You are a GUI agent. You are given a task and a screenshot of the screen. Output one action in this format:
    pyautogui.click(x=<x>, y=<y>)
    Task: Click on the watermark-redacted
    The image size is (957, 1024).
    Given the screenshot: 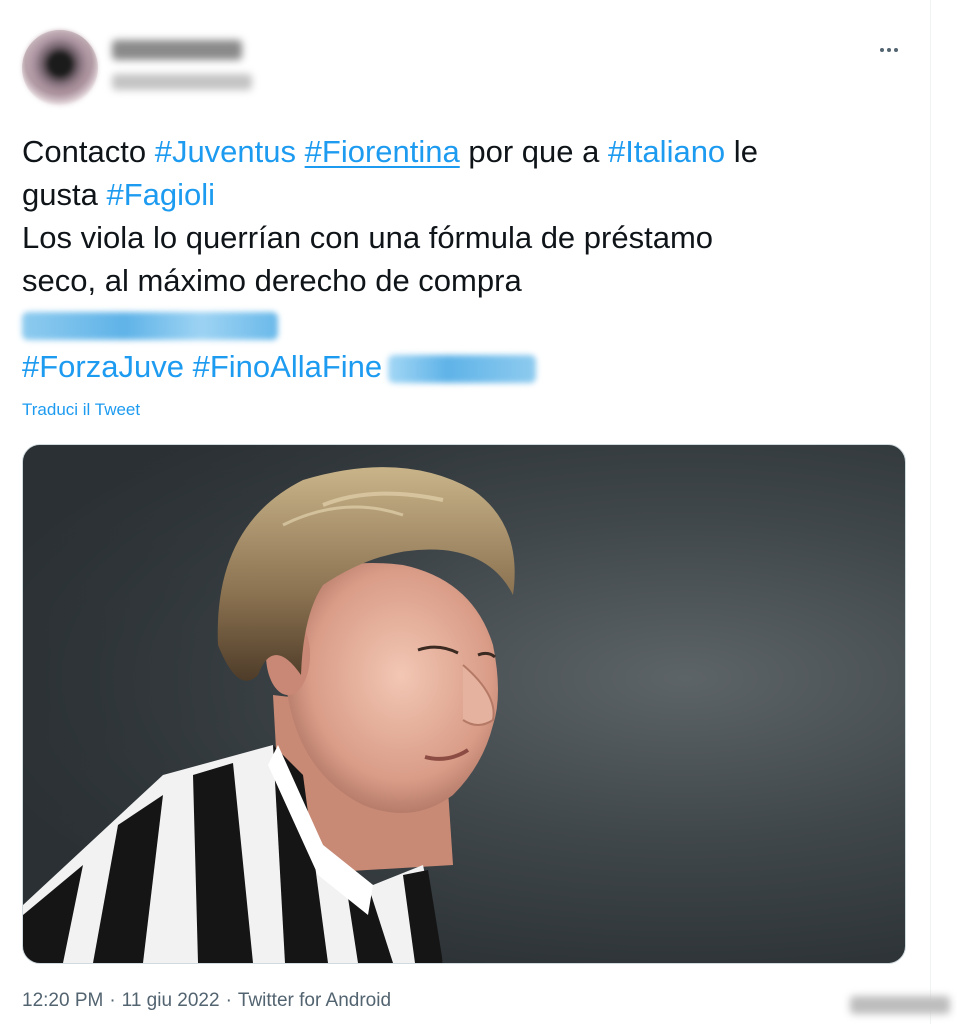 What is the action you would take?
    pyautogui.click(x=900, y=1005)
    